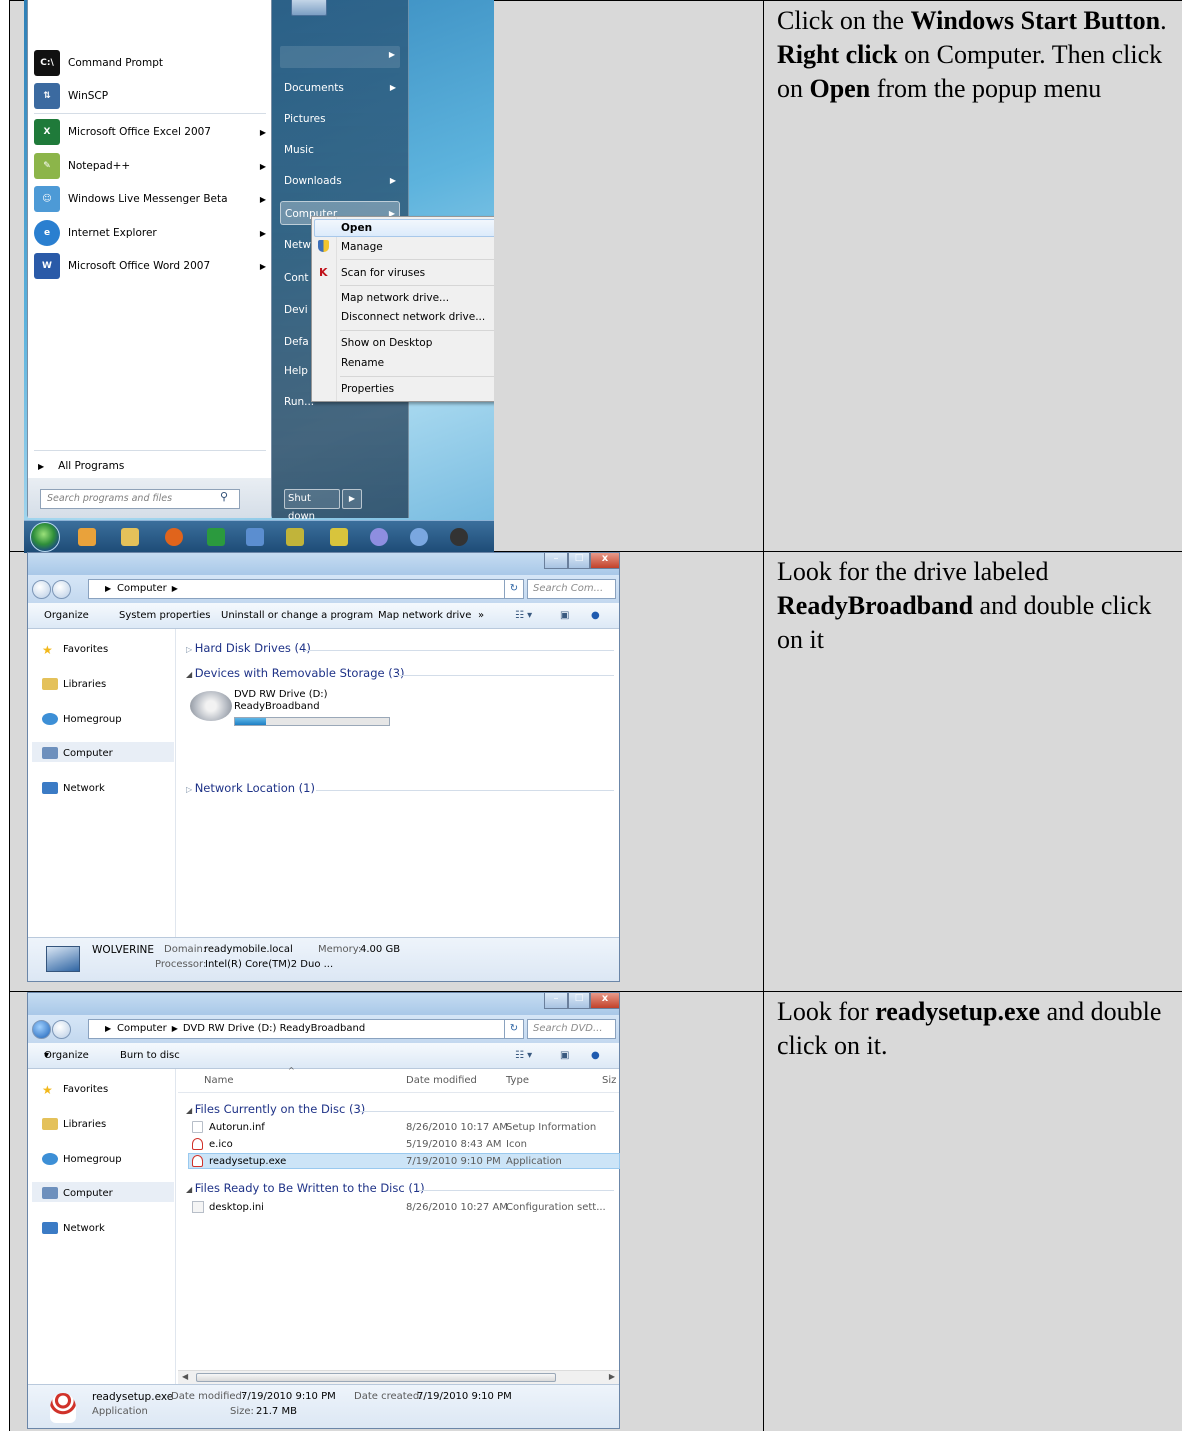  I want to click on program-messenger: ☺ Windows Live Messenger Beta ▶, so click(150, 199).